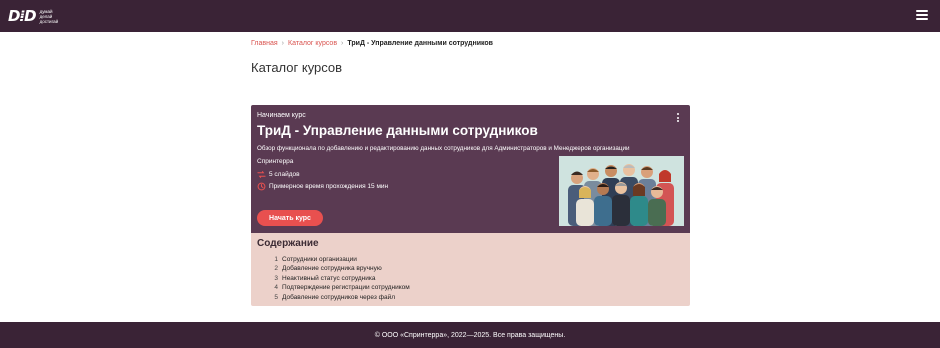 The height and width of the screenshot is (348, 940). I want to click on more-options-icon, so click(678, 117).